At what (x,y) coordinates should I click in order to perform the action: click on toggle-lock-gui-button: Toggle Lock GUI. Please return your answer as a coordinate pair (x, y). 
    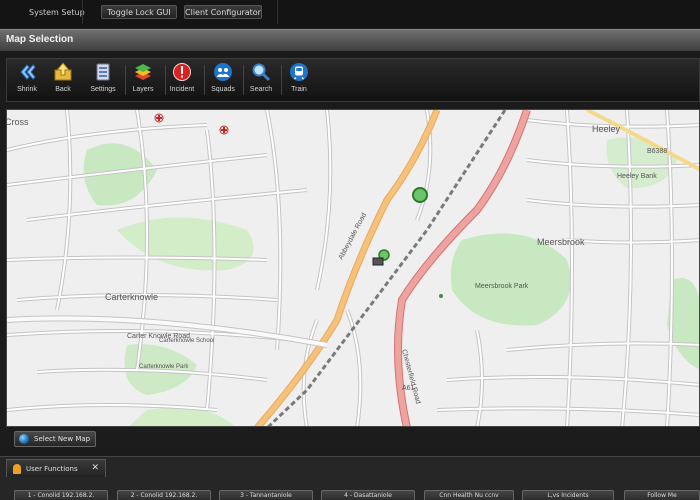
    Looking at the image, I should click on (139, 12).